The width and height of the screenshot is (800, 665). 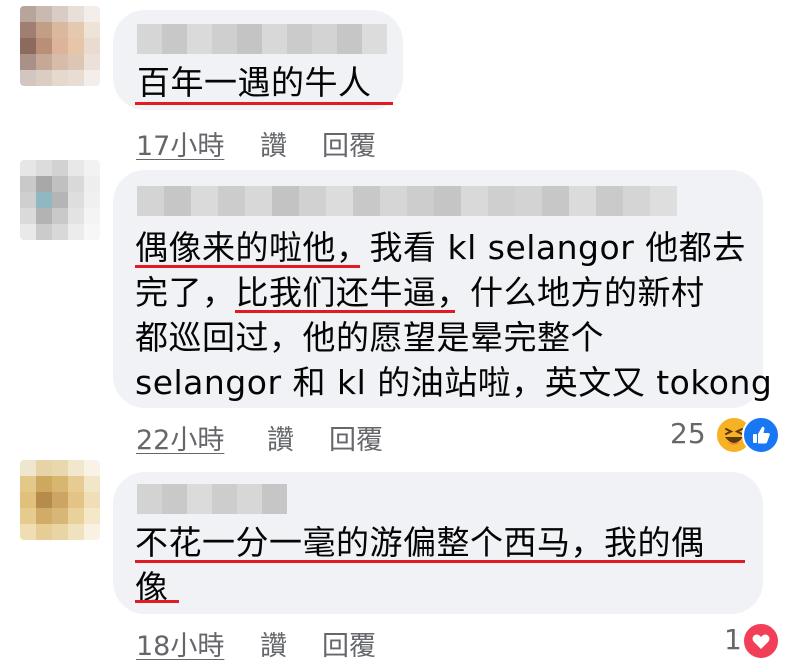 I want to click on comment-bubble: 百年一遇的牛人, so click(x=258, y=60).